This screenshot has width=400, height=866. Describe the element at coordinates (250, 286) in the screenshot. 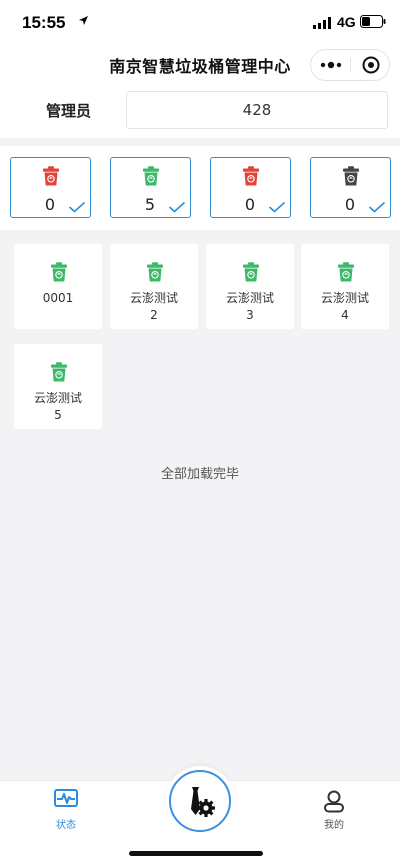

I see `bin-card: 云澎测试 3` at that location.